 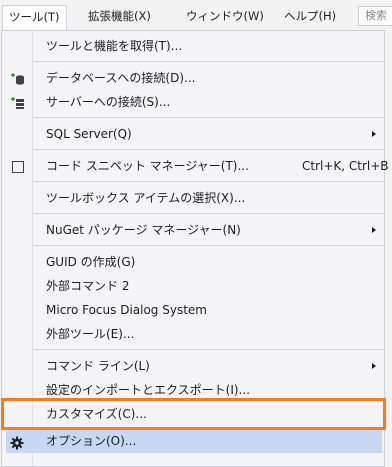 What do you see at coordinates (18, 442) in the screenshot?
I see `gear-icon` at bounding box center [18, 442].